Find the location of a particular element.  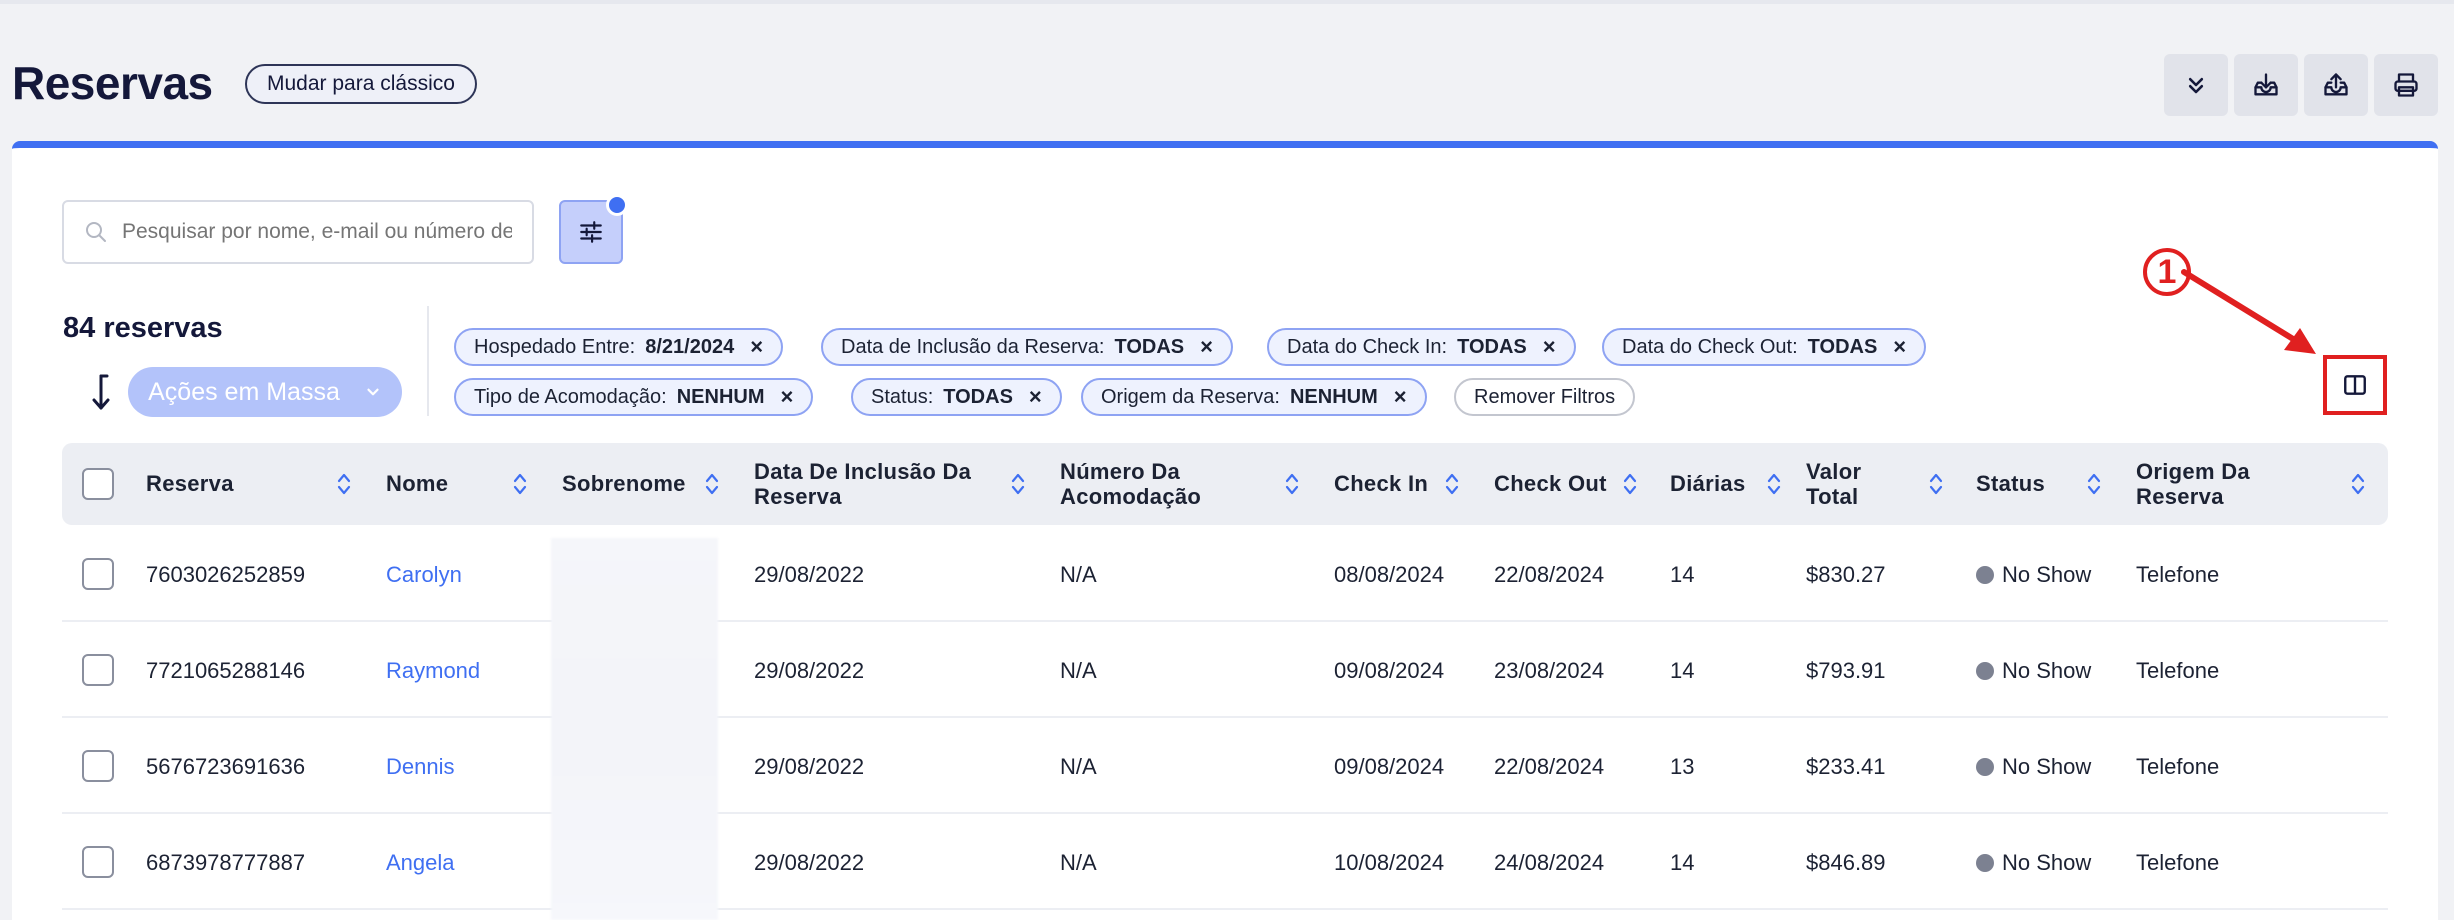

filter-chip-status: Status: TODAS × is located at coordinates (956, 397).